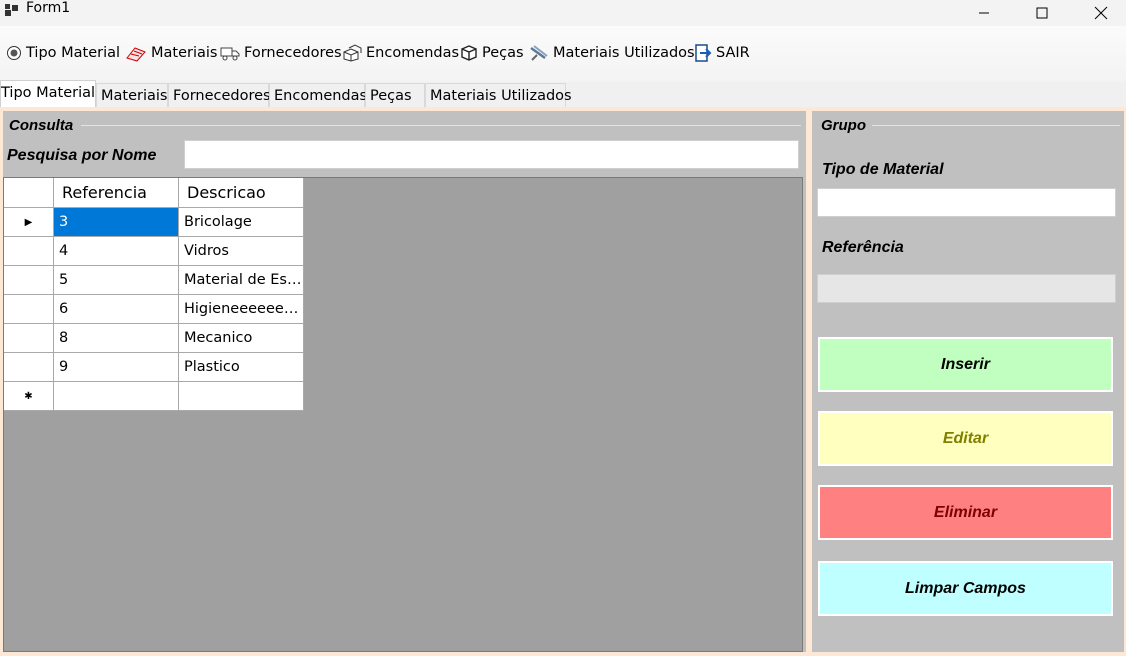 This screenshot has height=656, width=1126. What do you see at coordinates (241, 367) in the screenshot?
I see `table-cell-descricao: Plastico` at bounding box center [241, 367].